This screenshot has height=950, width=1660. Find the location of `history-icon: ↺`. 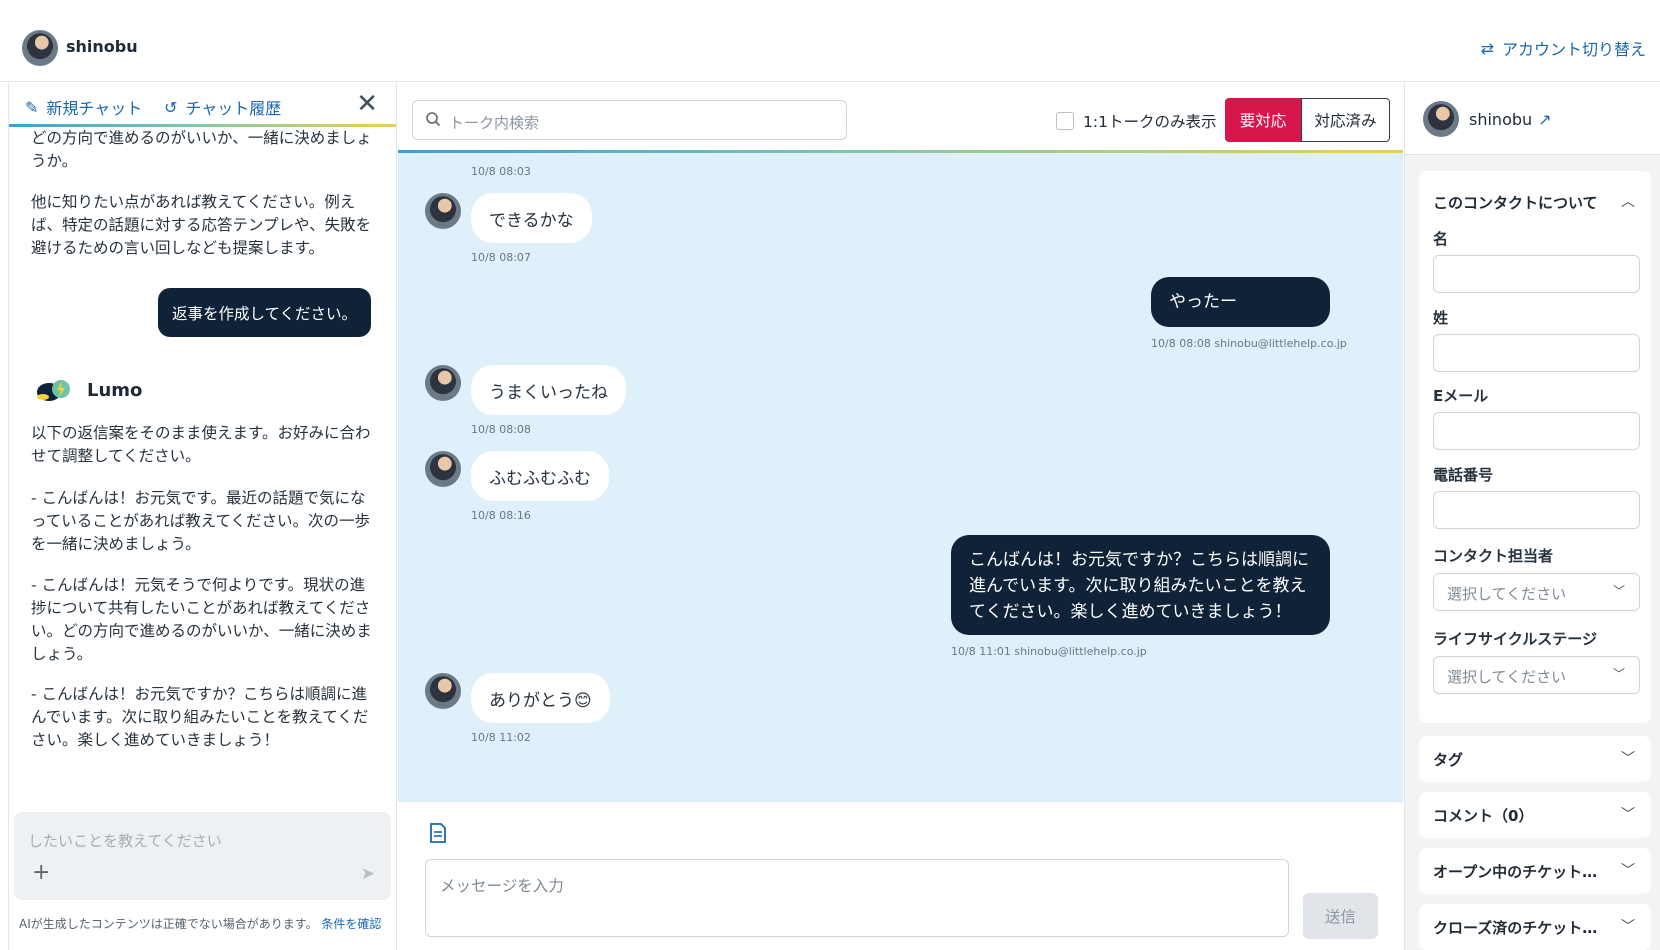

history-icon: ↺ is located at coordinates (171, 107).